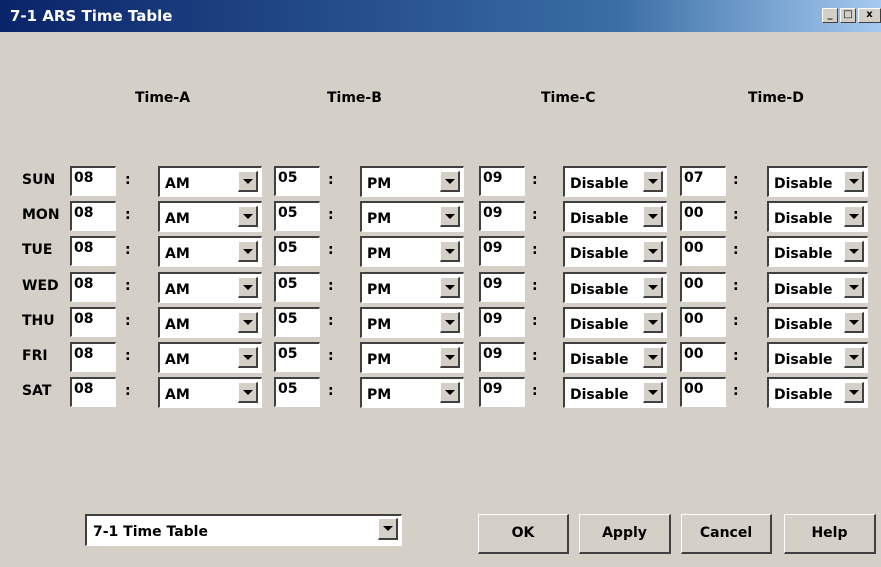 Image resolution: width=881 pixels, height=567 pixels. What do you see at coordinates (803, 184) in the screenshot?
I see `period-select-value: Disable` at bounding box center [803, 184].